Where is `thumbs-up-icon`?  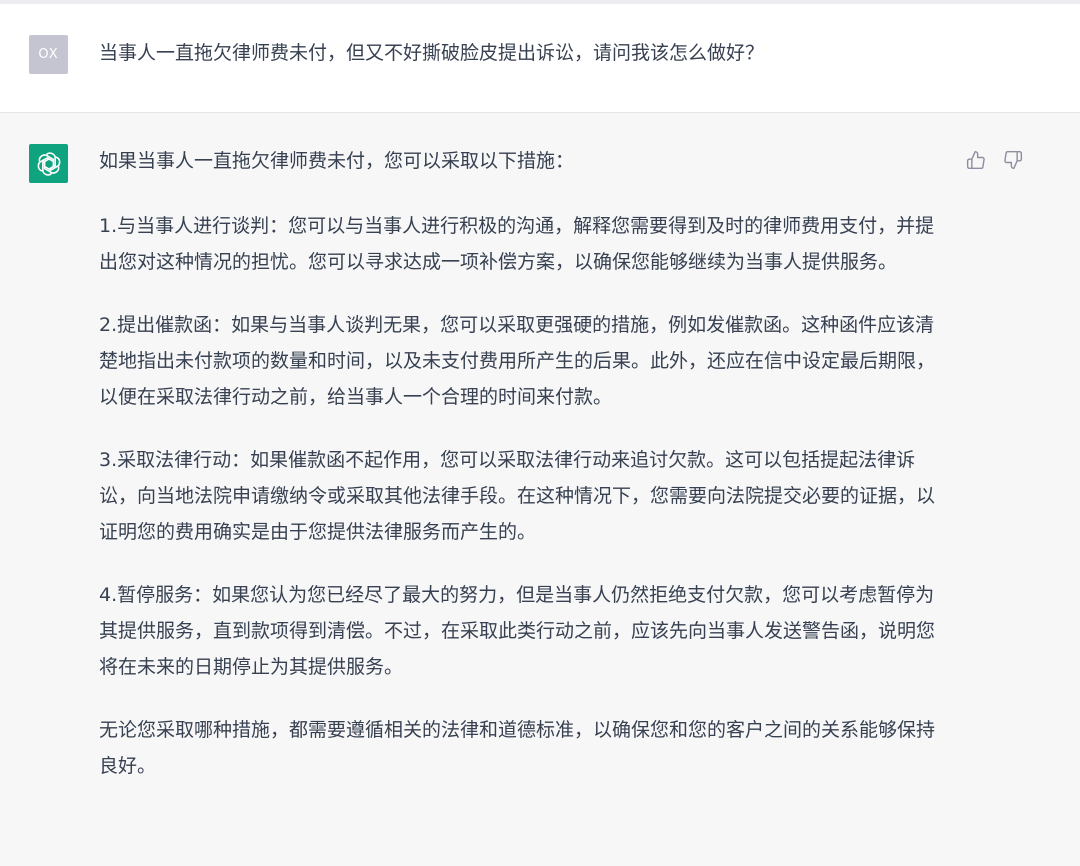 thumbs-up-icon is located at coordinates (976, 160).